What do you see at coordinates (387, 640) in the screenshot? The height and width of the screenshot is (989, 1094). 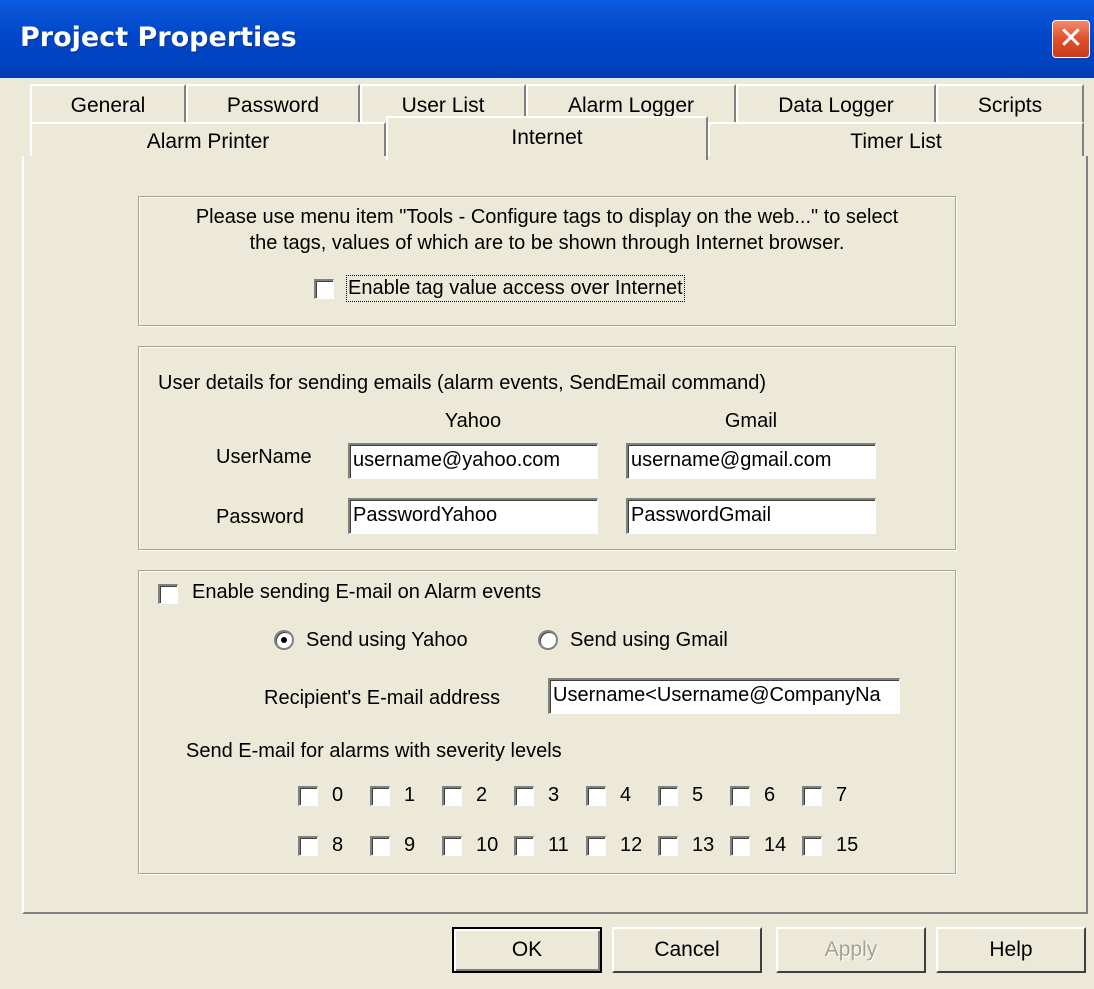 I see `send-yahoo-label: Send using Yahoo` at bounding box center [387, 640].